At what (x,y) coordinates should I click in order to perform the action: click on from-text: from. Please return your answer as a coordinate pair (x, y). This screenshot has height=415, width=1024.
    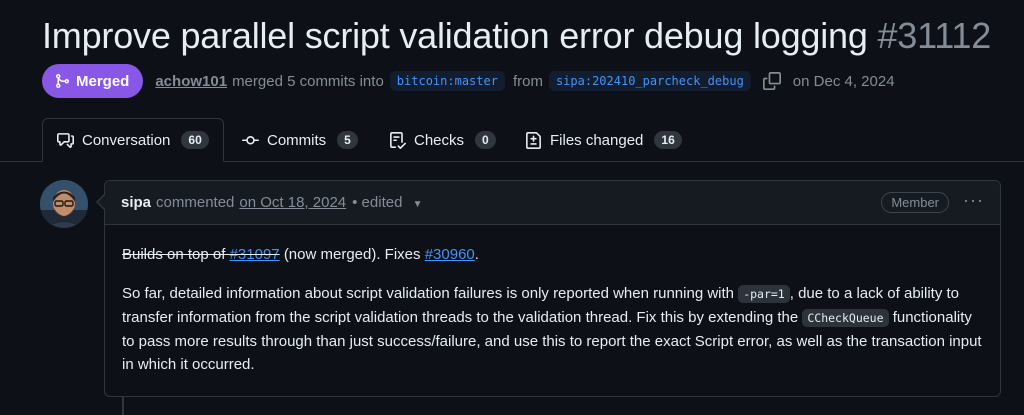
    Looking at the image, I should click on (527, 81).